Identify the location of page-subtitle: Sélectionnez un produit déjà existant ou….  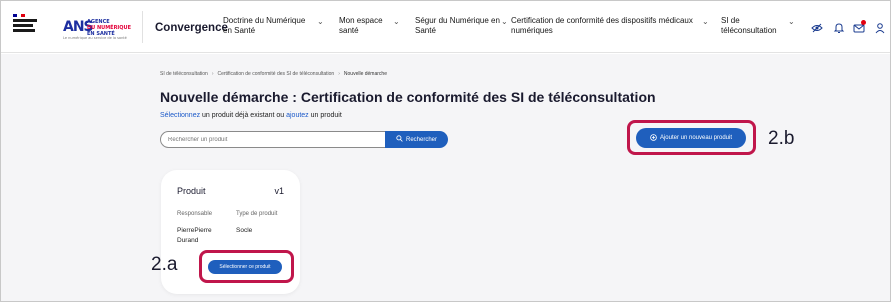
(251, 115).